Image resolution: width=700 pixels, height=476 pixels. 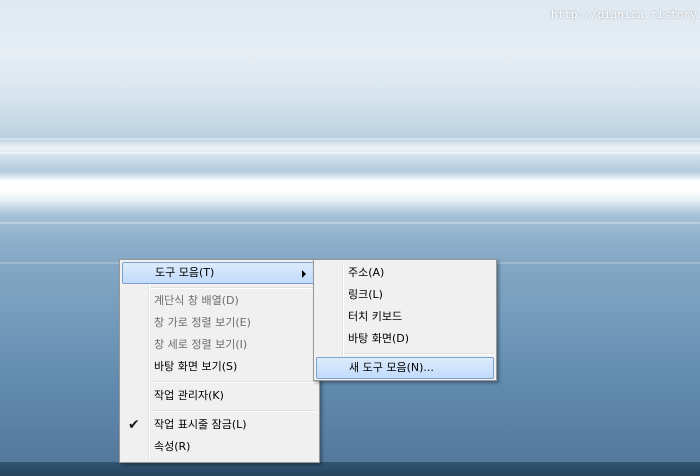 I want to click on menu-item-show-desktop: 바탕 화면 보기(S), so click(x=219, y=367).